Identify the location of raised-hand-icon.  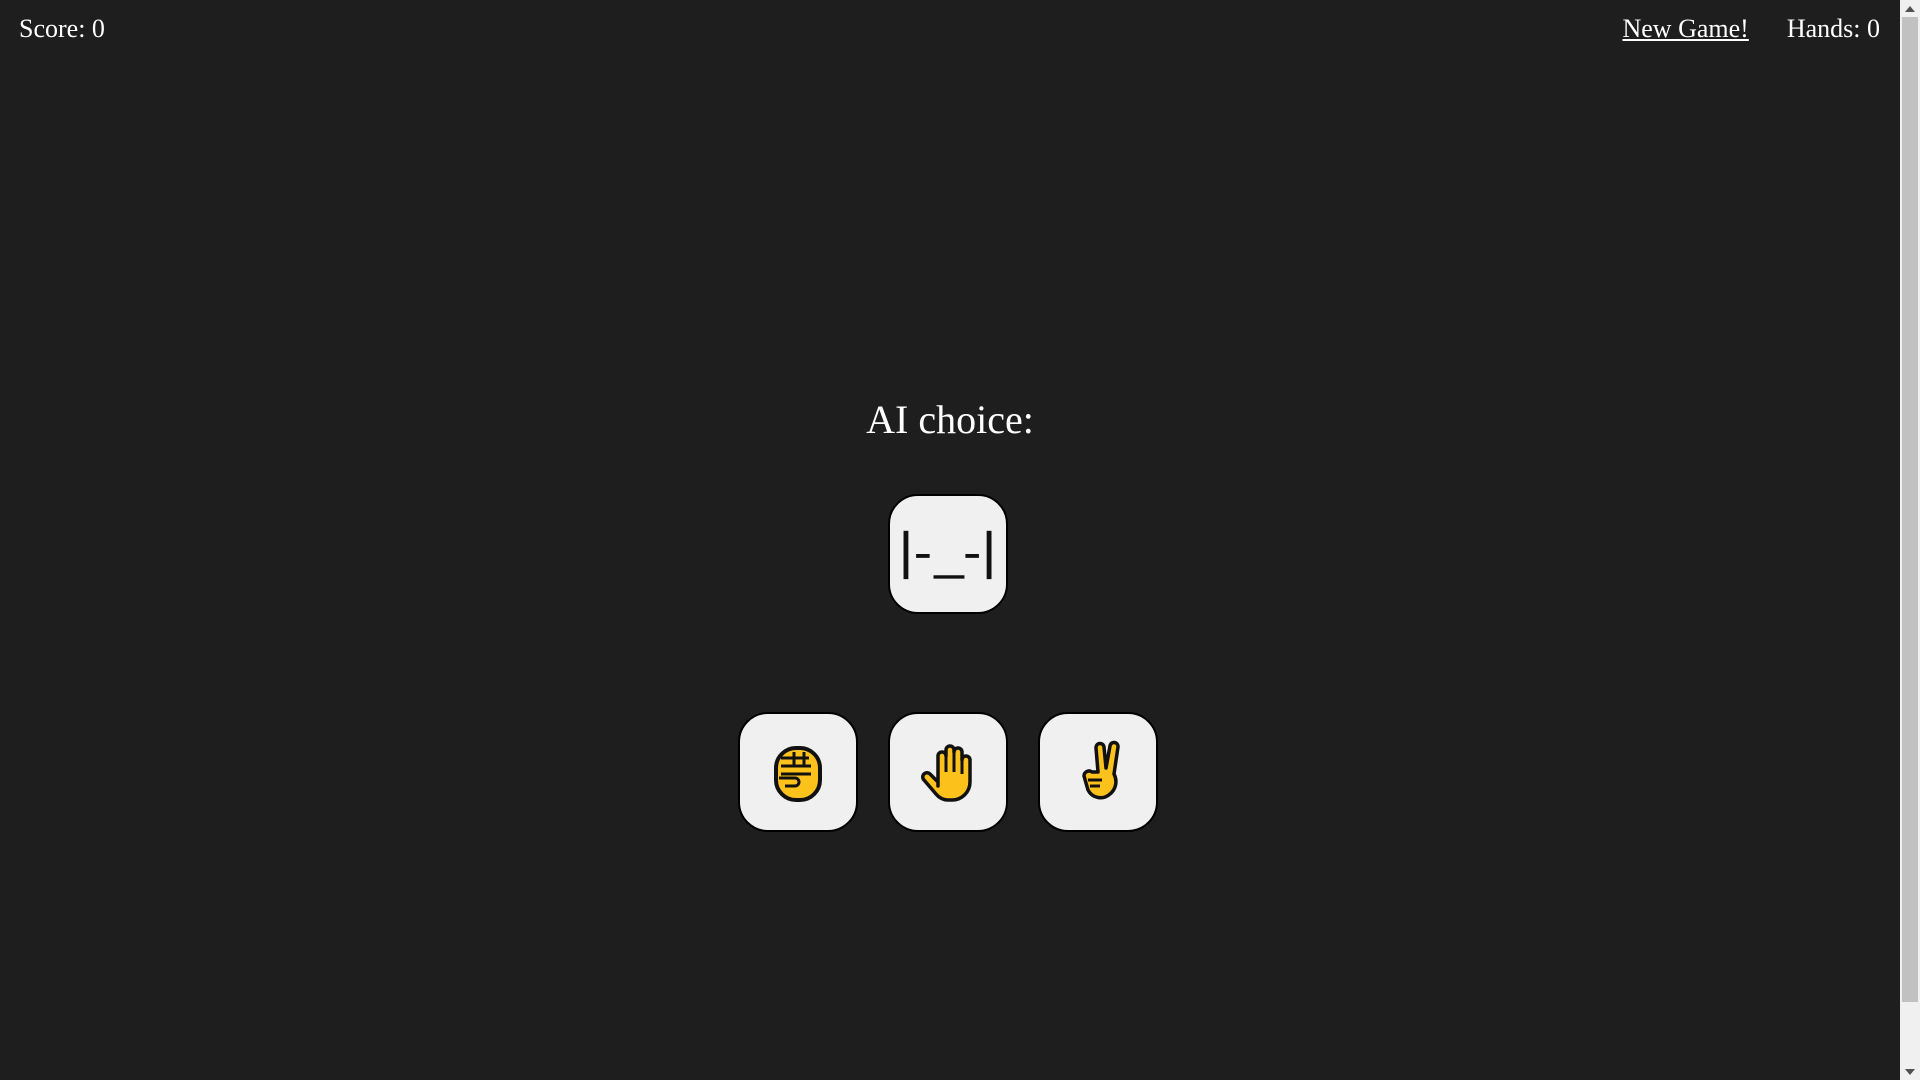
(946, 773).